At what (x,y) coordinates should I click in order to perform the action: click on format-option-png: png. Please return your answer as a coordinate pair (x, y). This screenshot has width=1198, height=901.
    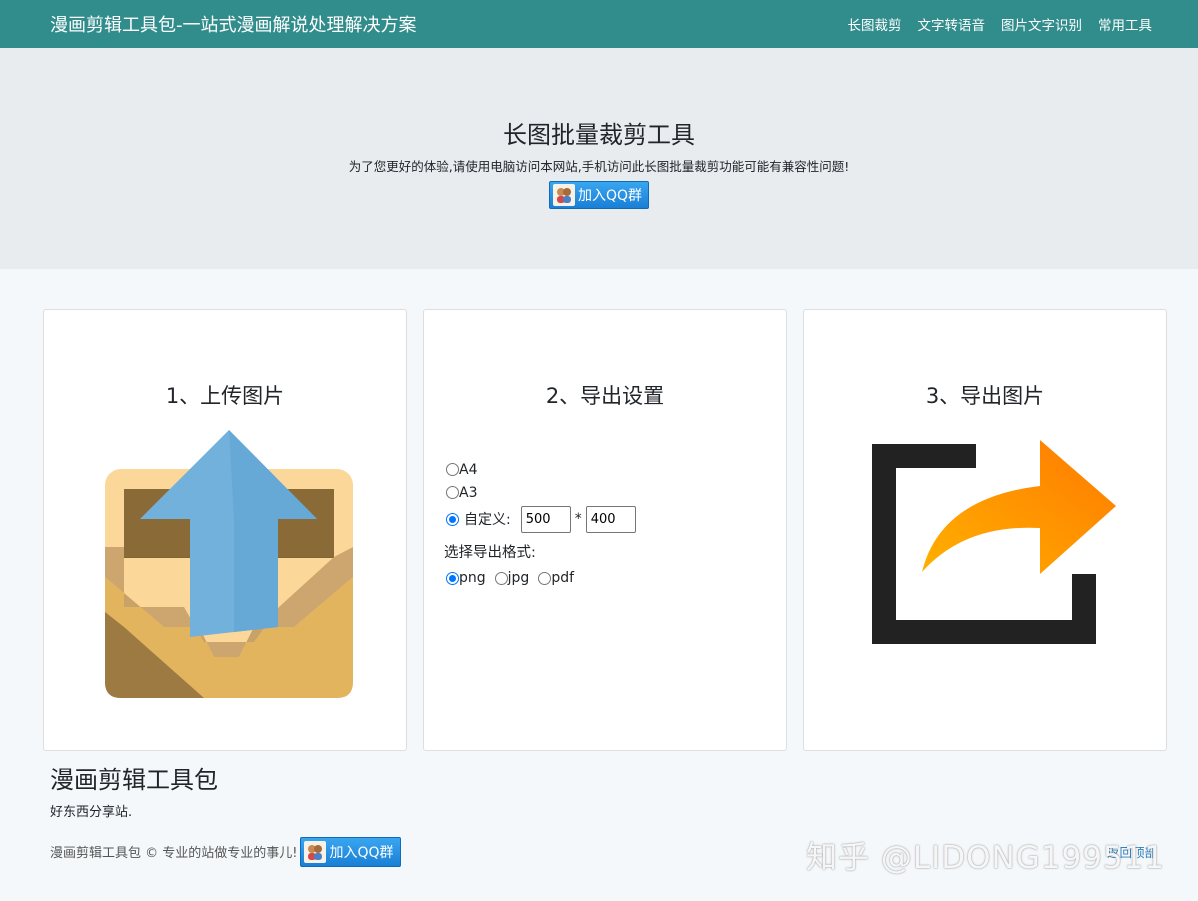
    Looking at the image, I should click on (466, 578).